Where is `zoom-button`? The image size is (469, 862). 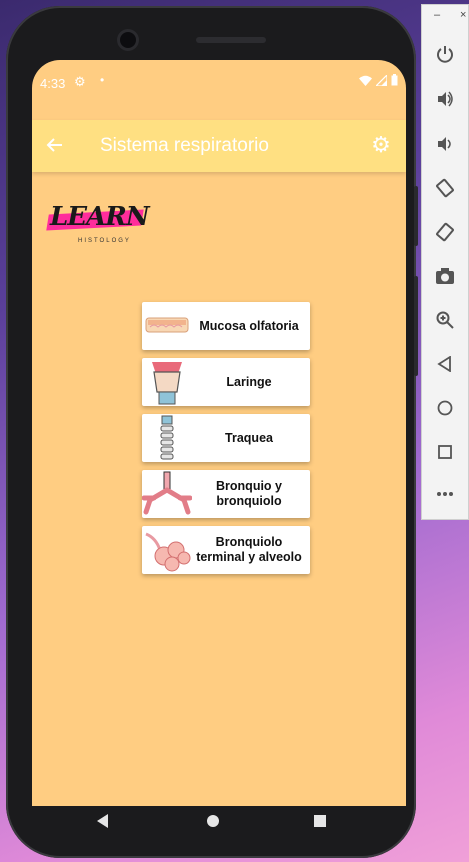
zoom-button is located at coordinates (445, 320).